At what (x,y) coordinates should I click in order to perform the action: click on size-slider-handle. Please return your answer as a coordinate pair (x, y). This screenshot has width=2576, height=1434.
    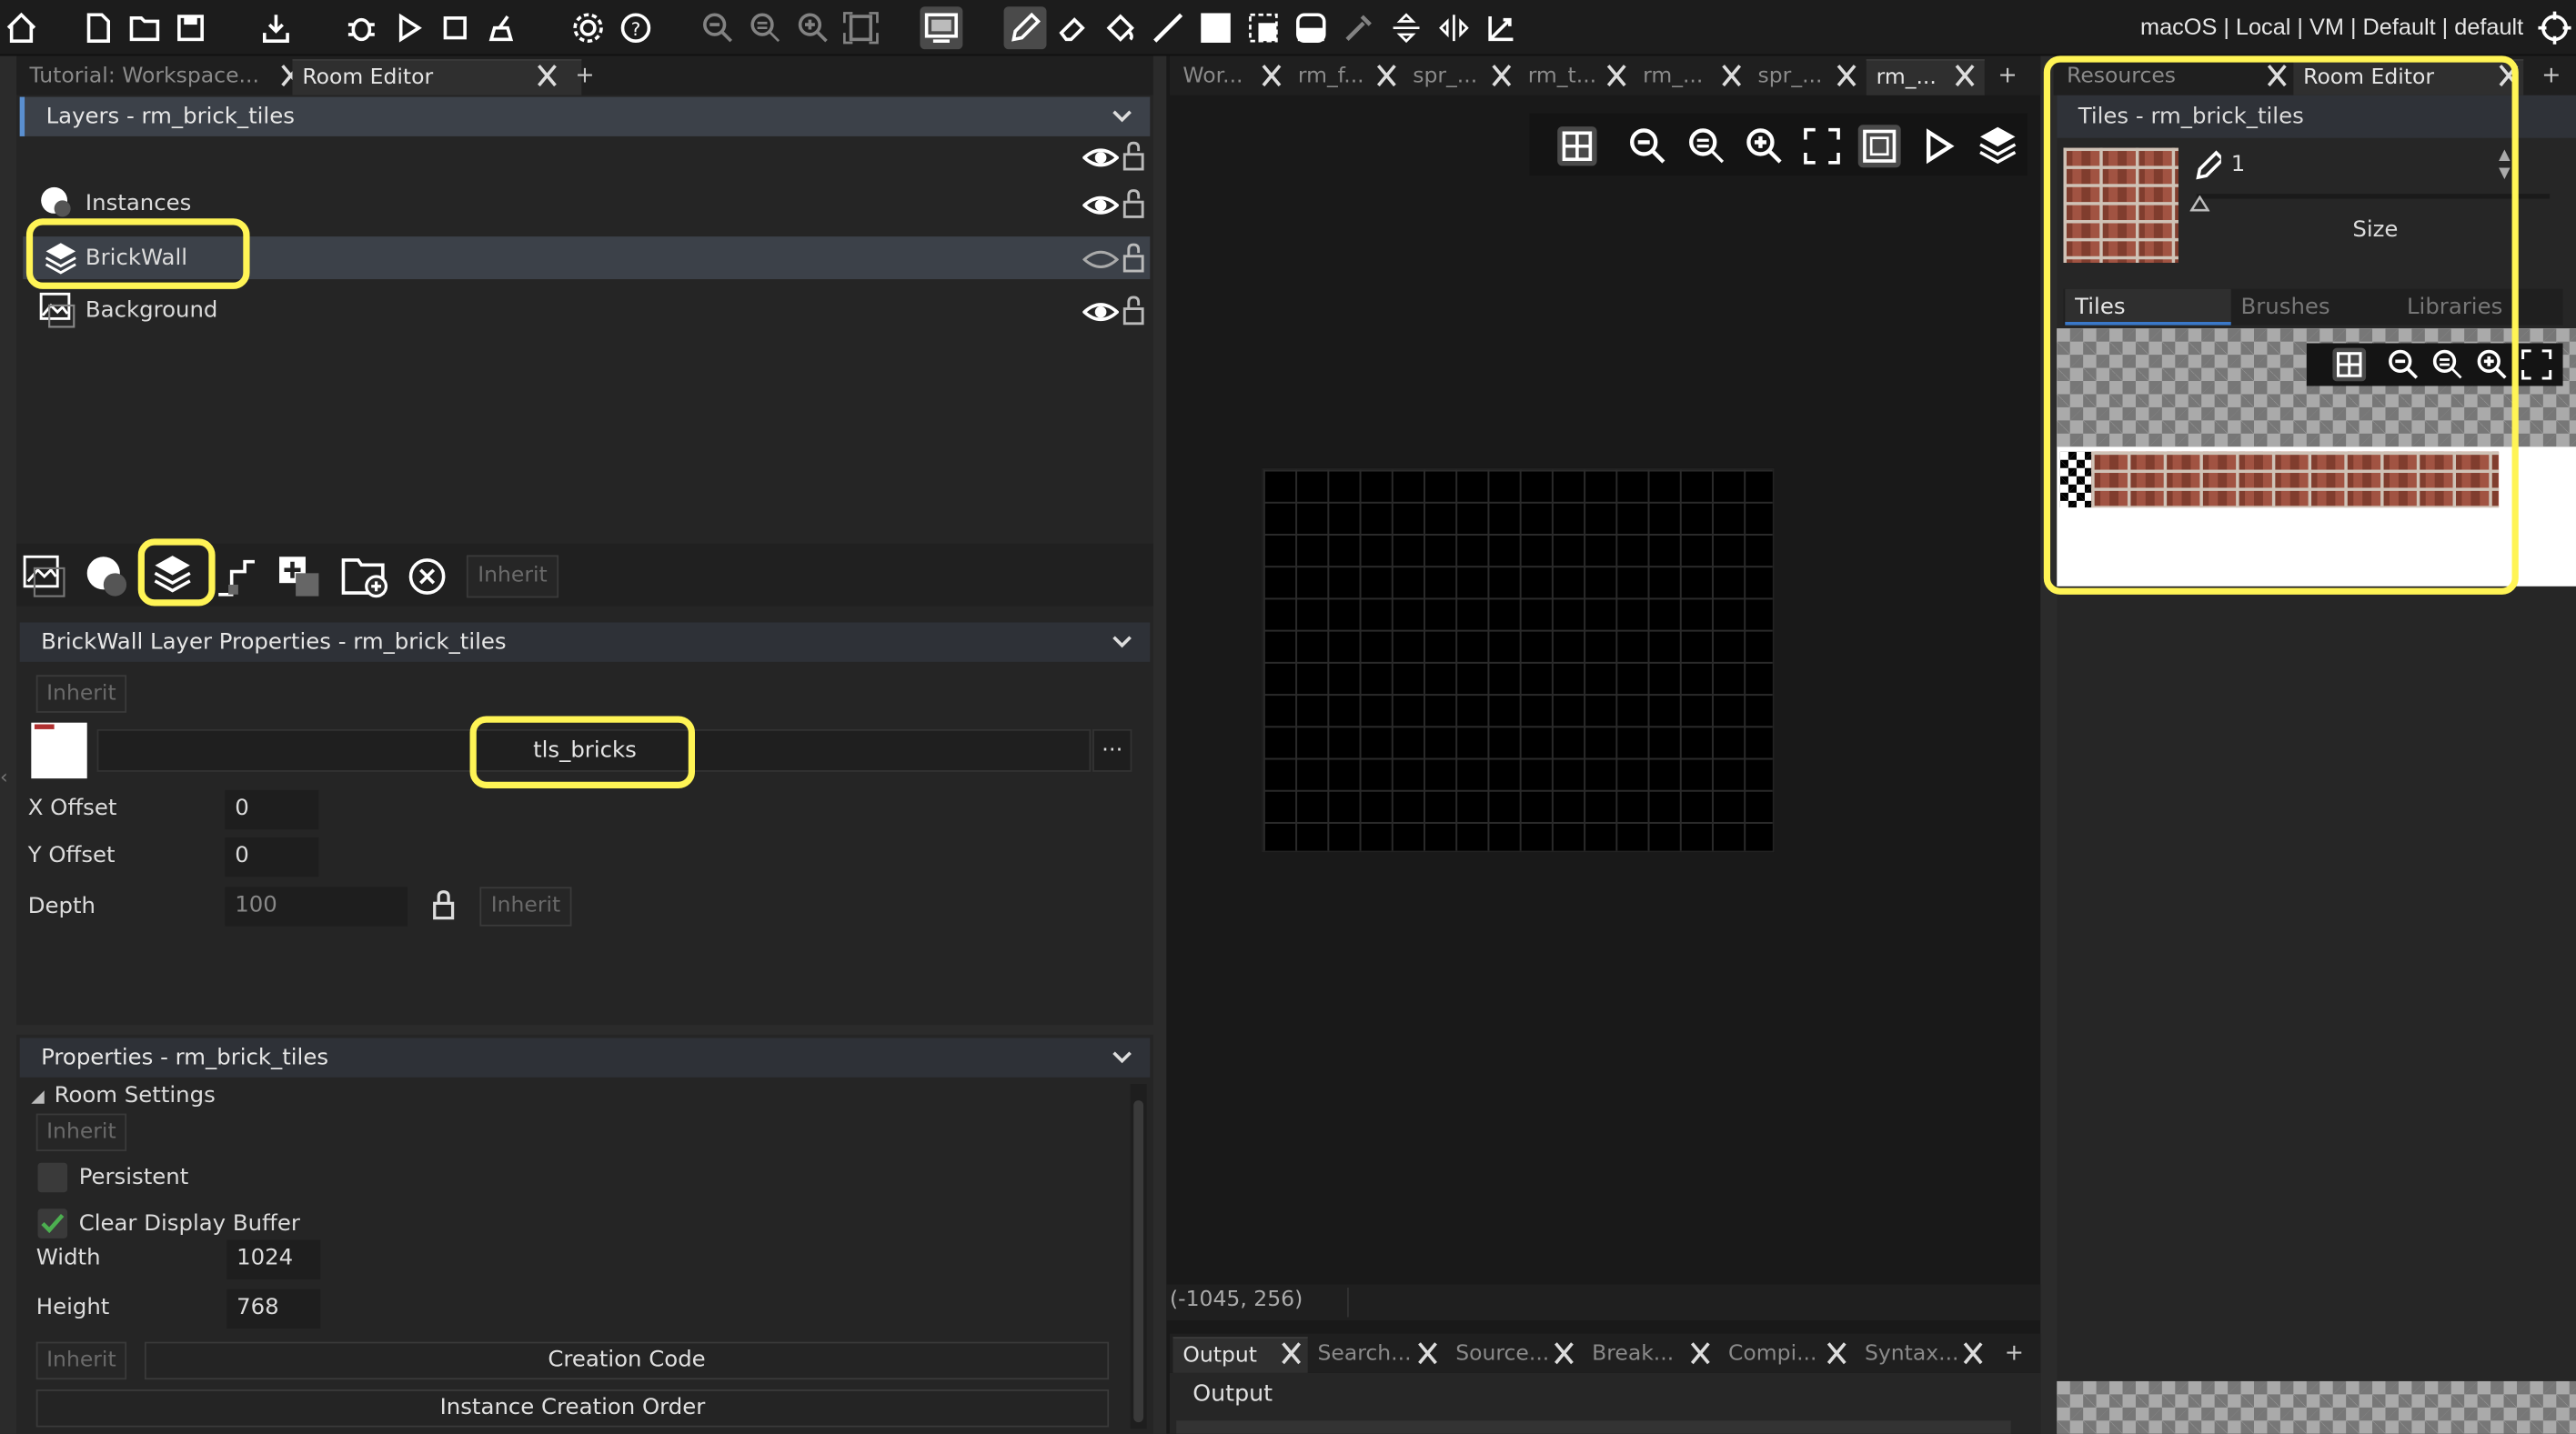
    Looking at the image, I should click on (2199, 203).